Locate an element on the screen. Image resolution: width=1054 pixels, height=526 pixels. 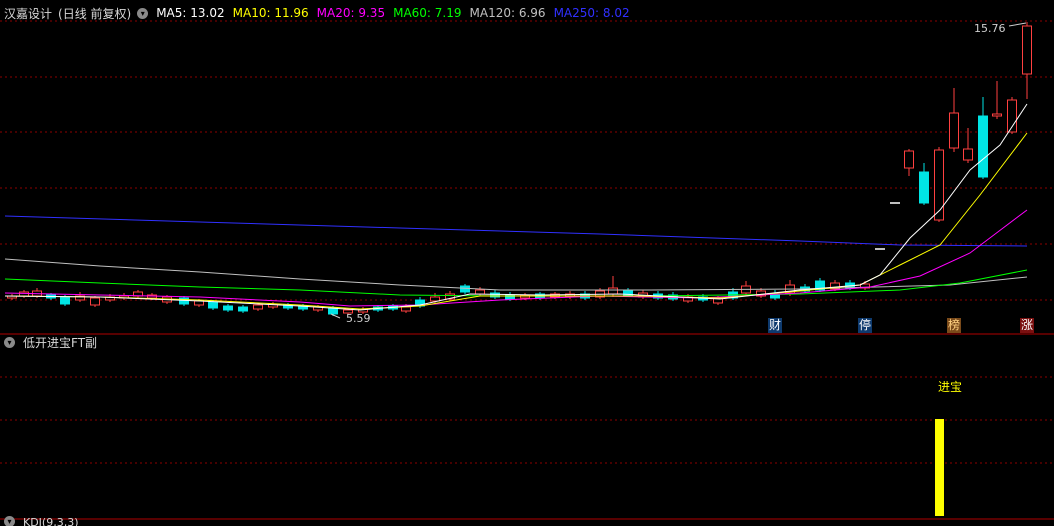
ma-indicator-0: MA5: 13.02 is located at coordinates (190, 13).